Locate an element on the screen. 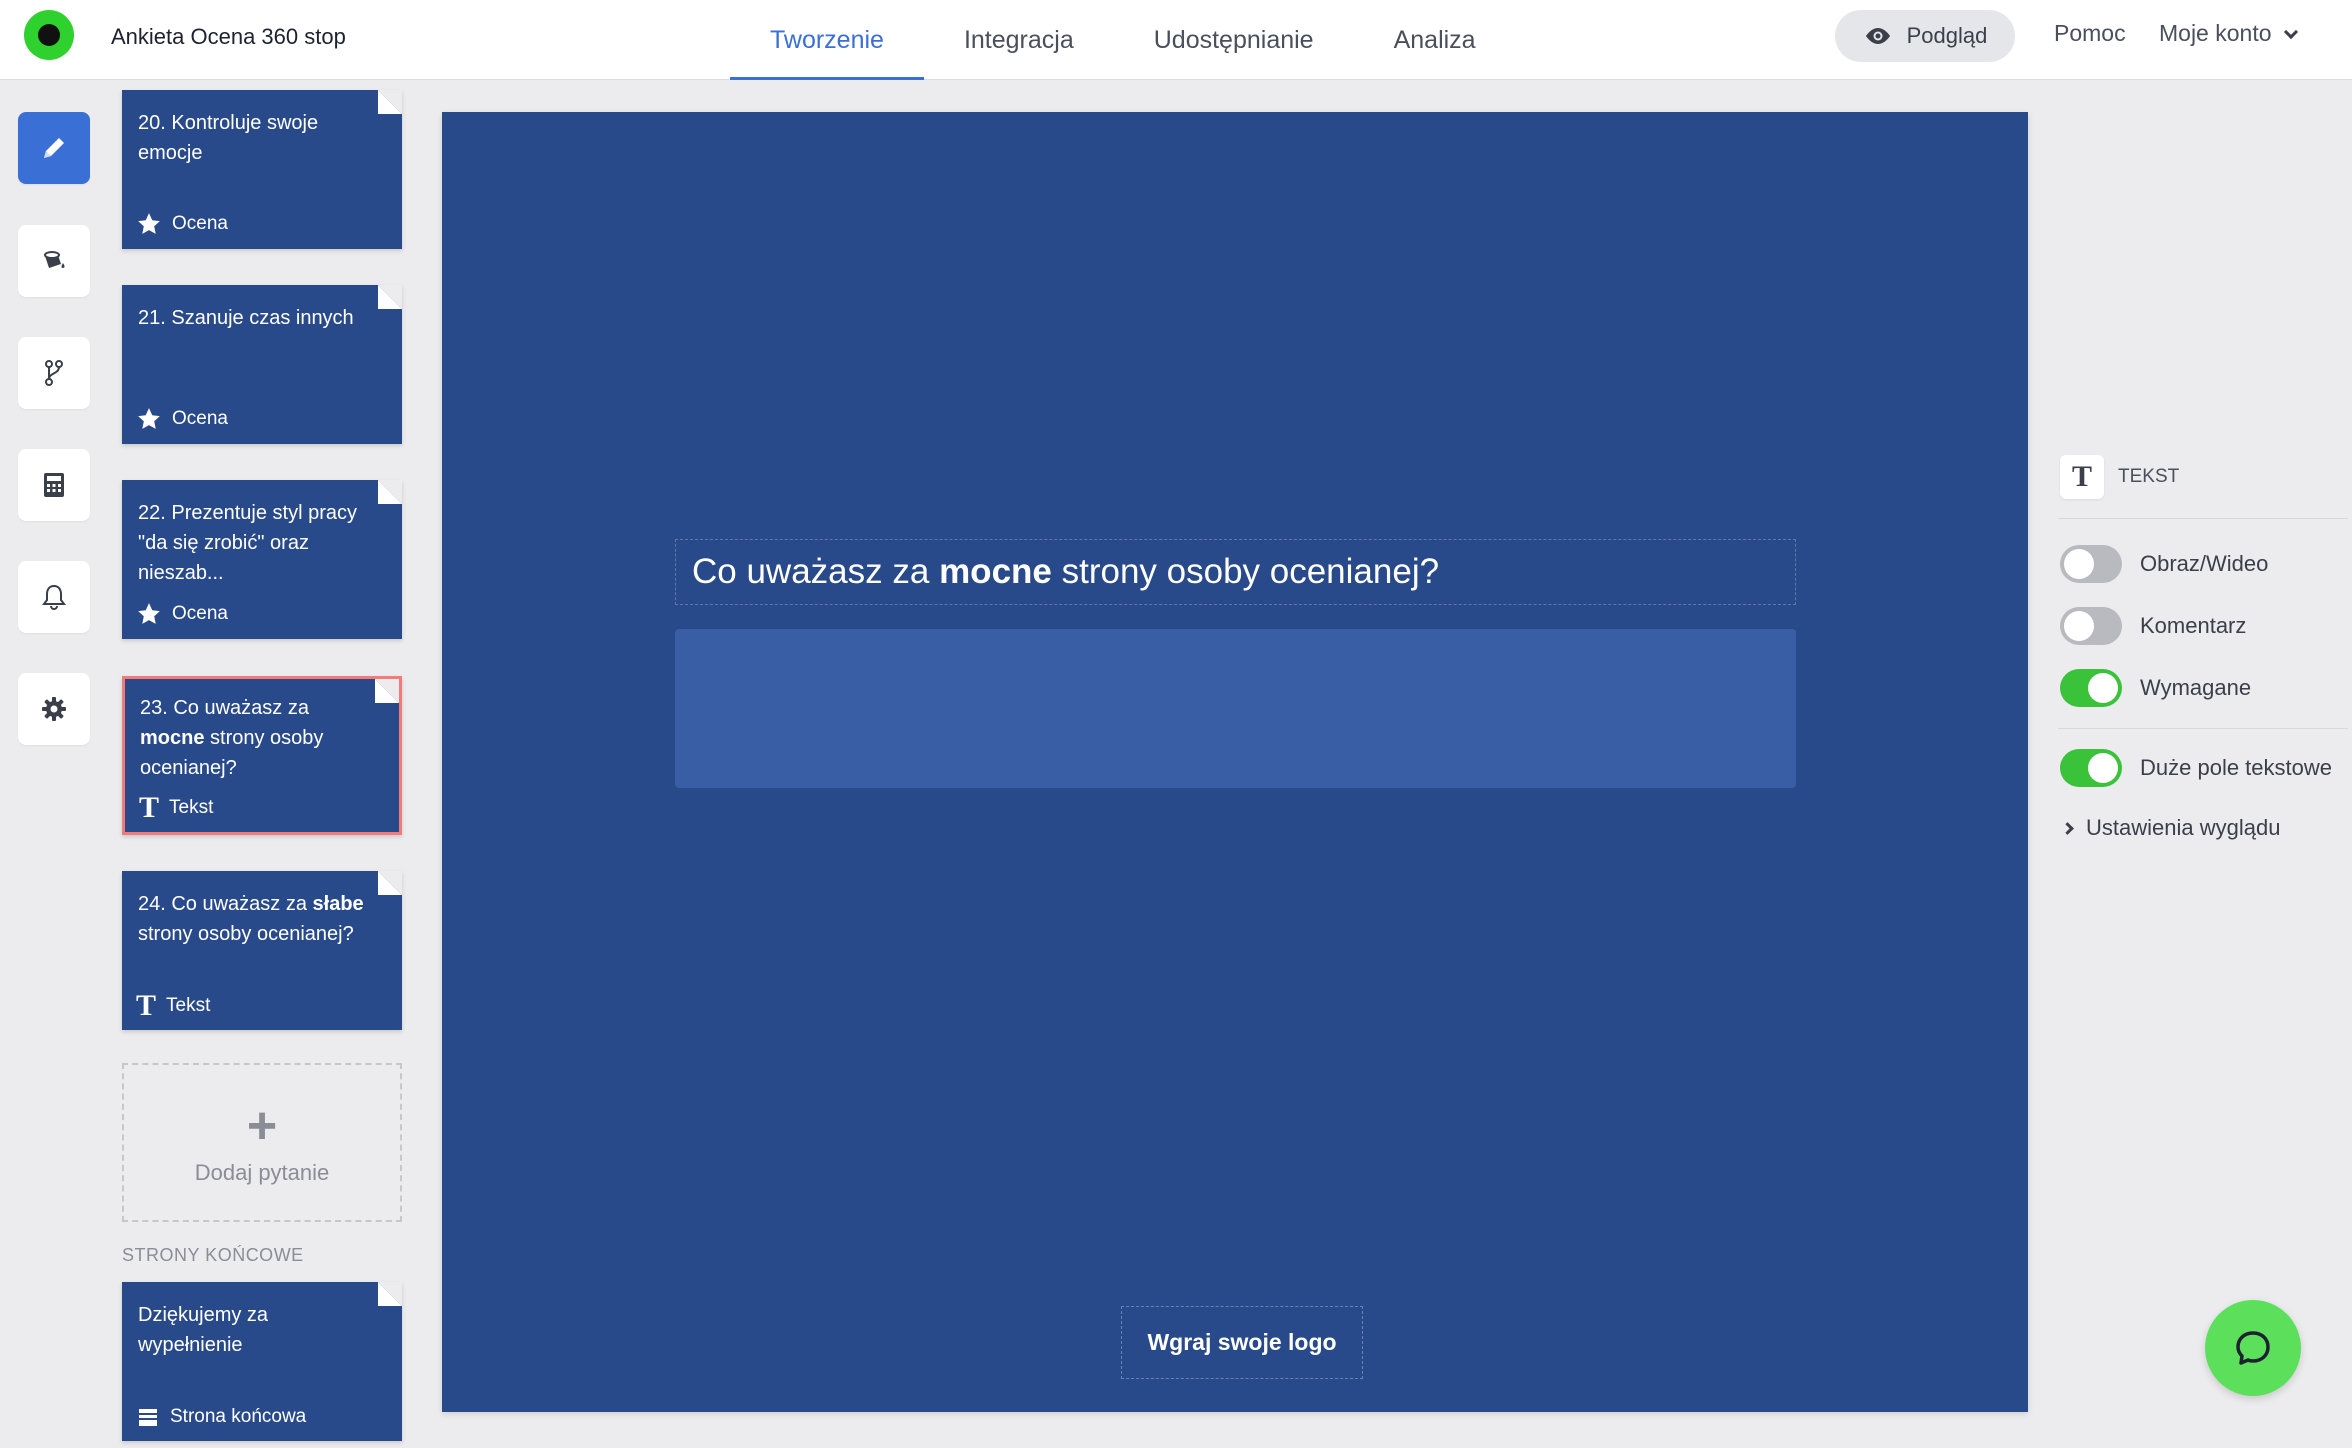  question-title-bold: słabe is located at coordinates (338, 904).